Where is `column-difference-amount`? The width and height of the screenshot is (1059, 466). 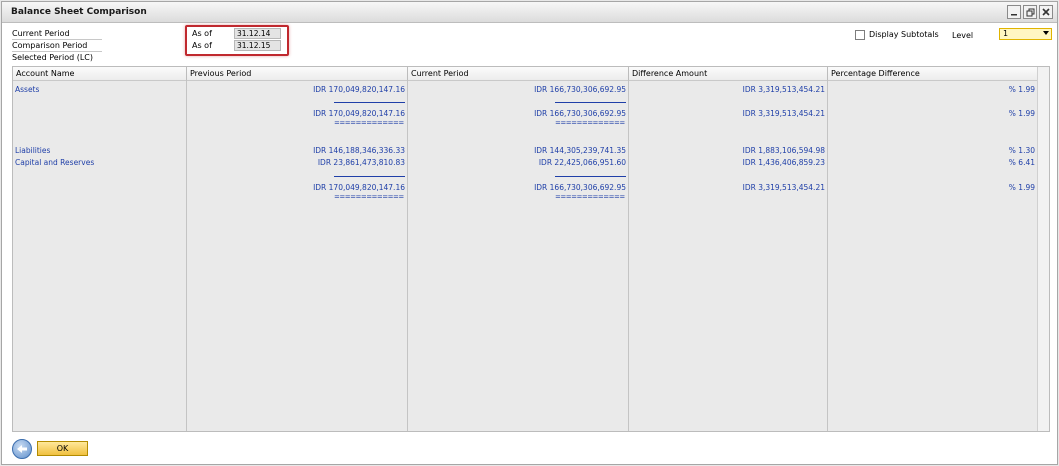
column-difference-amount is located at coordinates (728, 256).